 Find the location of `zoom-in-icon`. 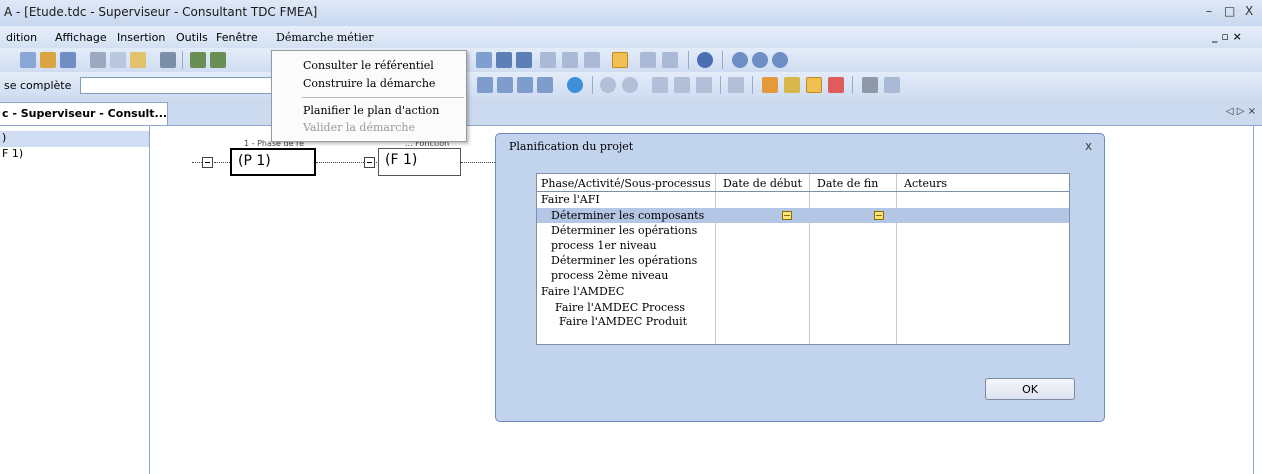

zoom-in-icon is located at coordinates (780, 60).